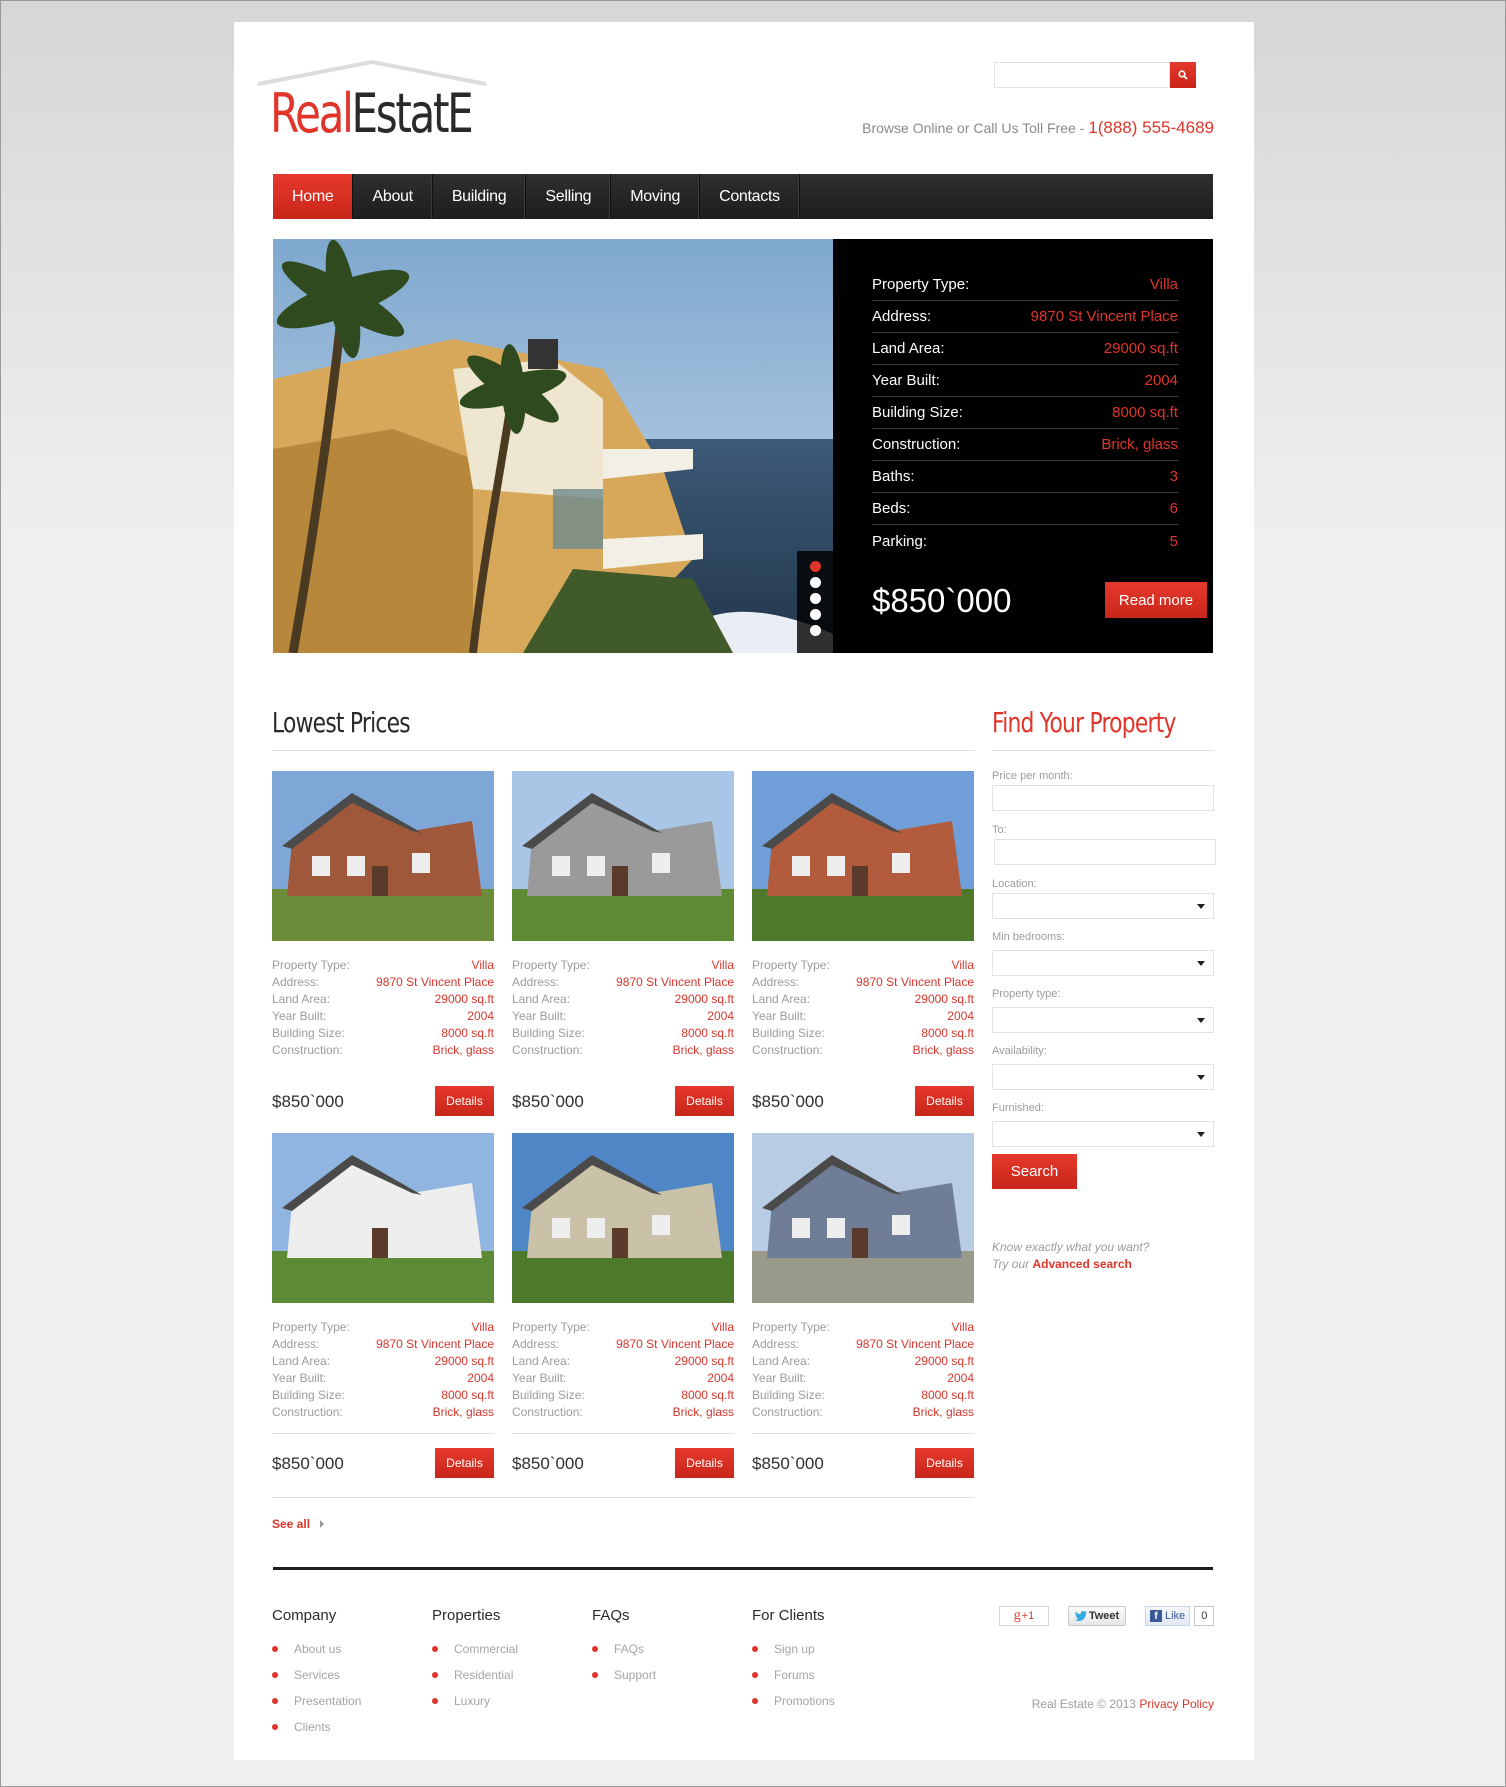  What do you see at coordinates (1156, 600) in the screenshot?
I see `read-more-button: Read more` at bounding box center [1156, 600].